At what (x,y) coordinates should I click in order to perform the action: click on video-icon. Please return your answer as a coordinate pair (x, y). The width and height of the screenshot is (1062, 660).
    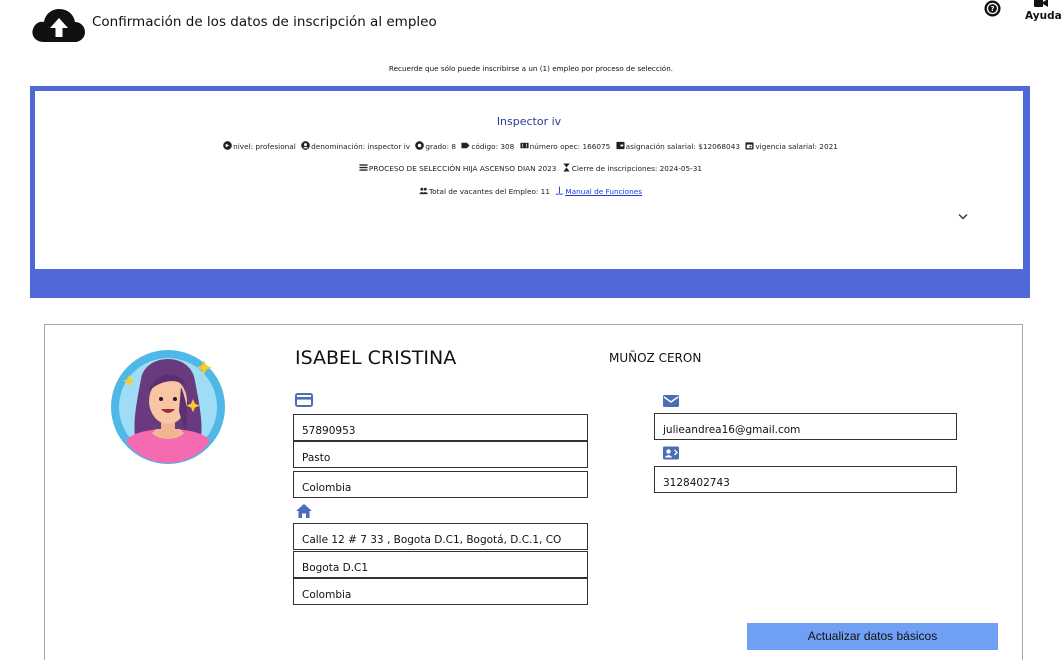
    Looking at the image, I should click on (1041, 4).